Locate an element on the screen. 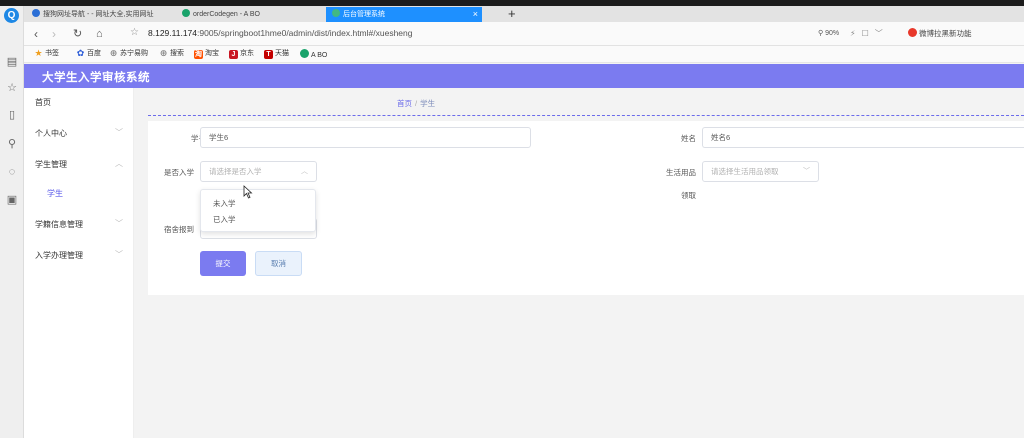 The image size is (1024, 438). bookmark-label: 淘宝 is located at coordinates (212, 53).